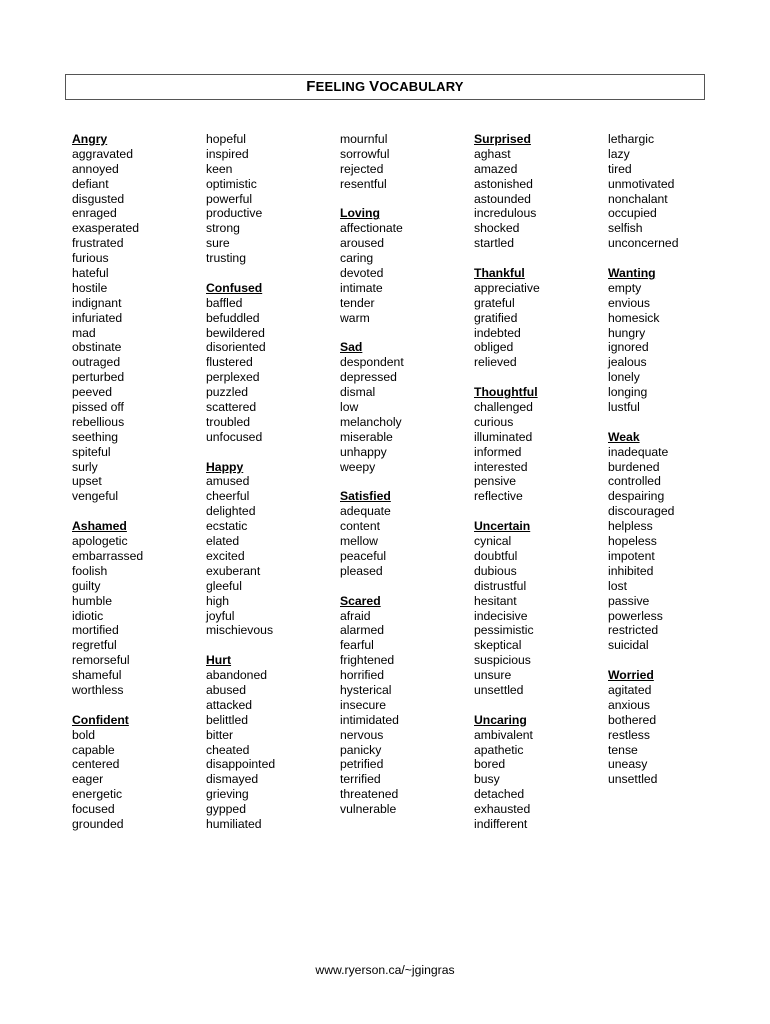 This screenshot has width=770, height=1024. Describe the element at coordinates (501, 823) in the screenshot. I see `feeling-word: indifferent` at that location.